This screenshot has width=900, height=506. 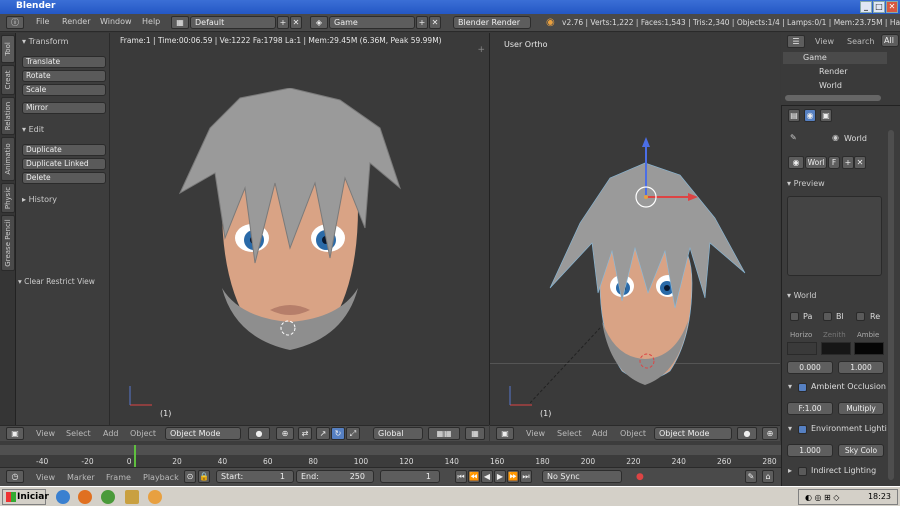 What do you see at coordinates (372, 22) in the screenshot?
I see `scene-field: Game` at bounding box center [372, 22].